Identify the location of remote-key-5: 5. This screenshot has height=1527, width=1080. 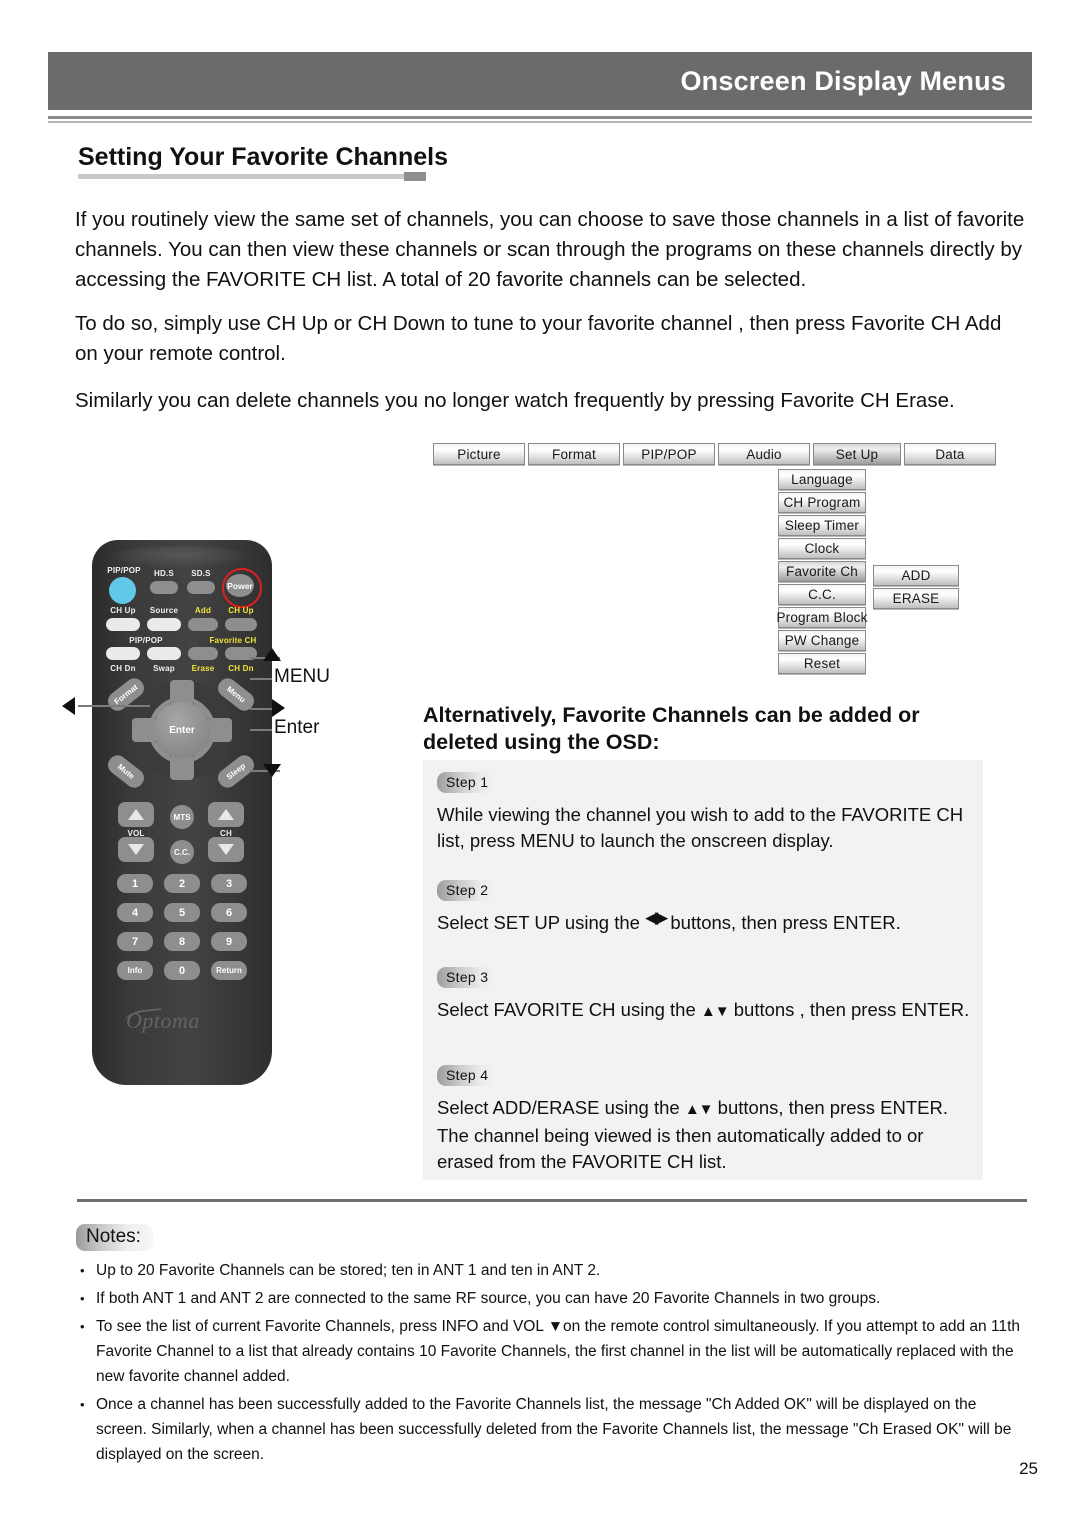
(182, 912).